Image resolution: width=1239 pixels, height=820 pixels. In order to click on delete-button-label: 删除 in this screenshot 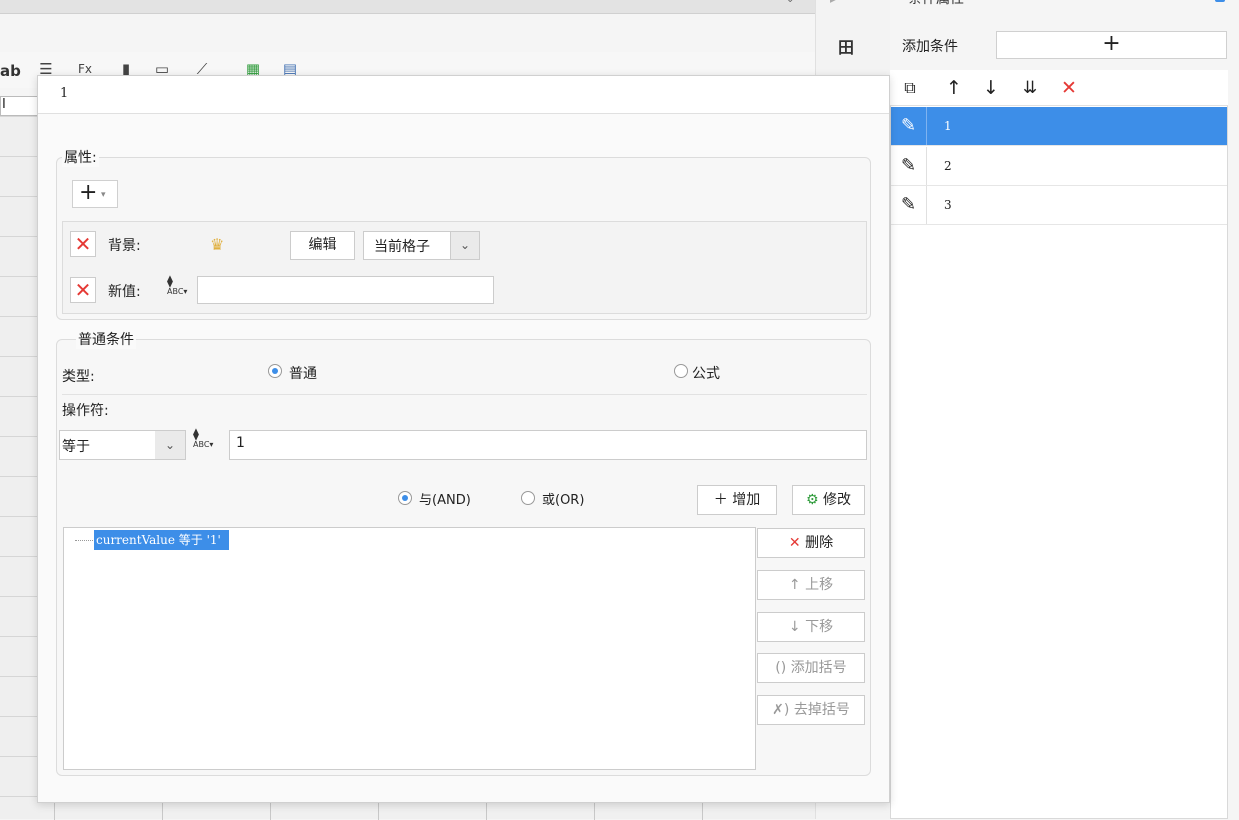, I will do `click(819, 543)`.